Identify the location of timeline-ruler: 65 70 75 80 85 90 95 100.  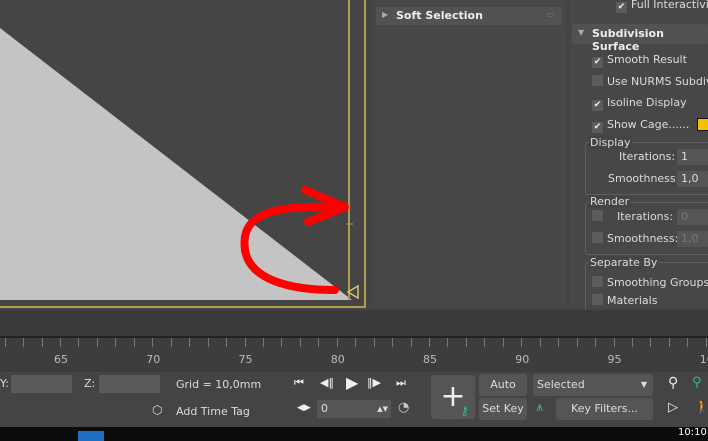
(354, 354).